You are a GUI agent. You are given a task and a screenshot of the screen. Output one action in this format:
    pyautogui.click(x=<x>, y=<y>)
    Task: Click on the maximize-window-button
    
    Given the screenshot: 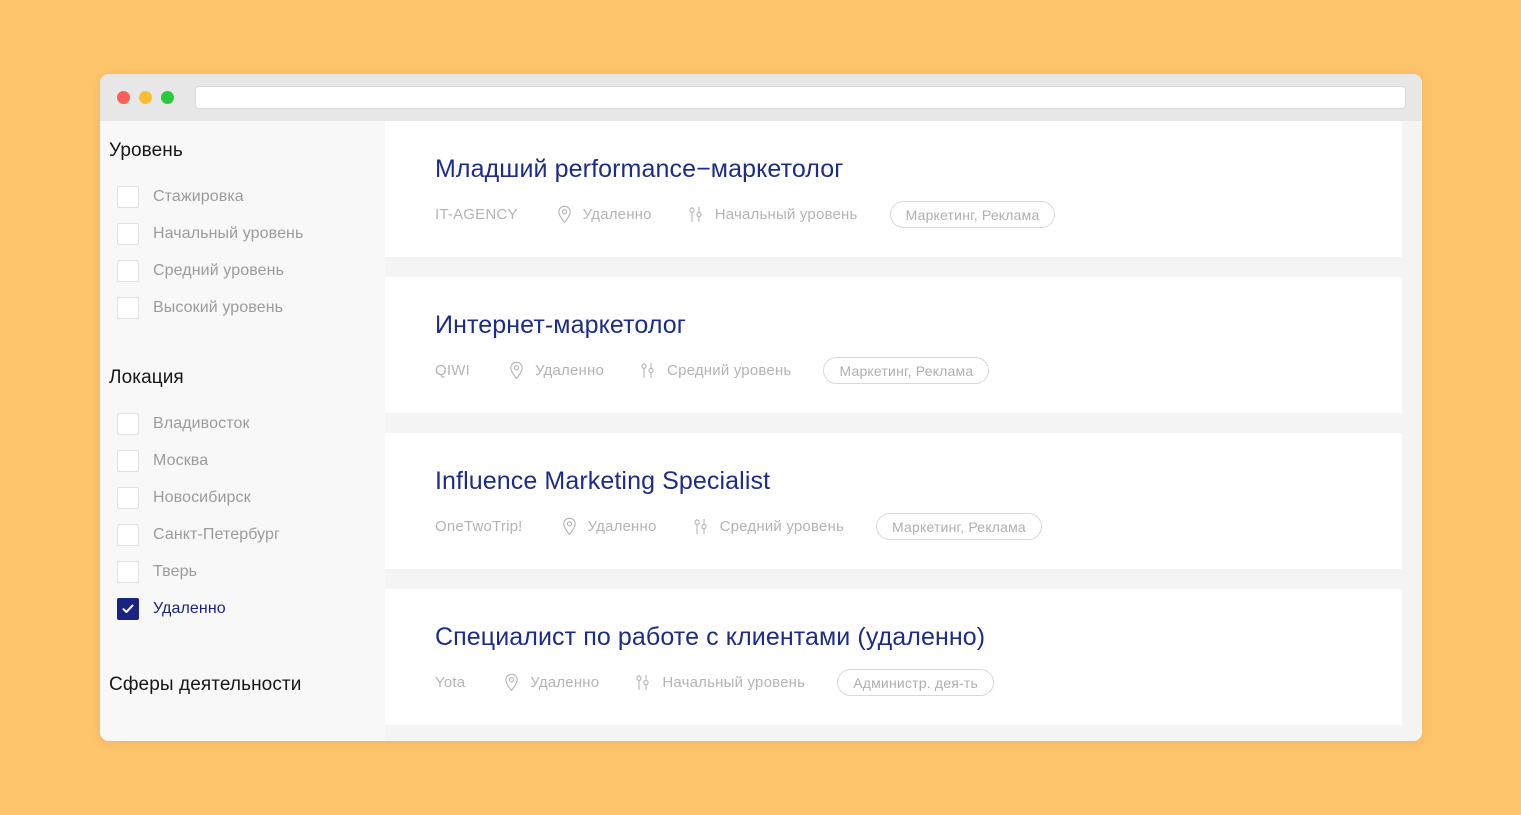 What is the action you would take?
    pyautogui.click(x=167, y=97)
    